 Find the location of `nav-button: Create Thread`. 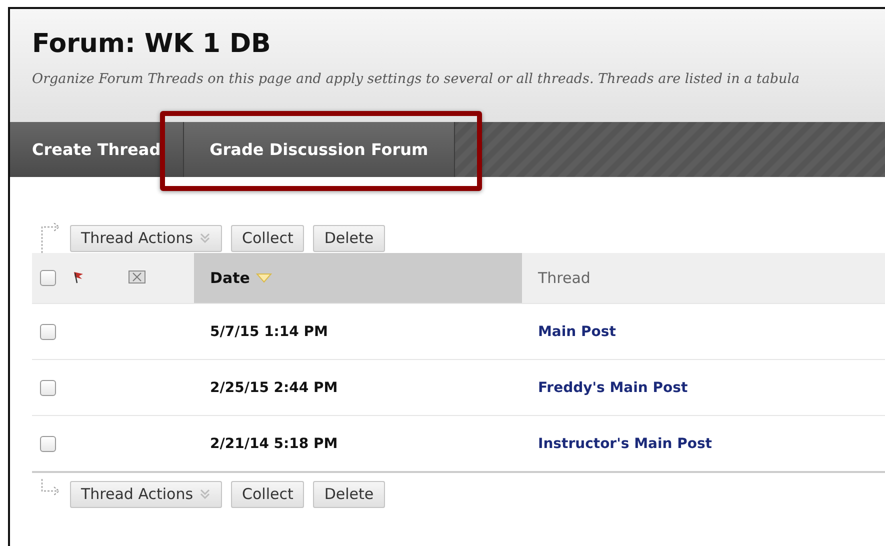

nav-button: Create Thread is located at coordinates (97, 149).